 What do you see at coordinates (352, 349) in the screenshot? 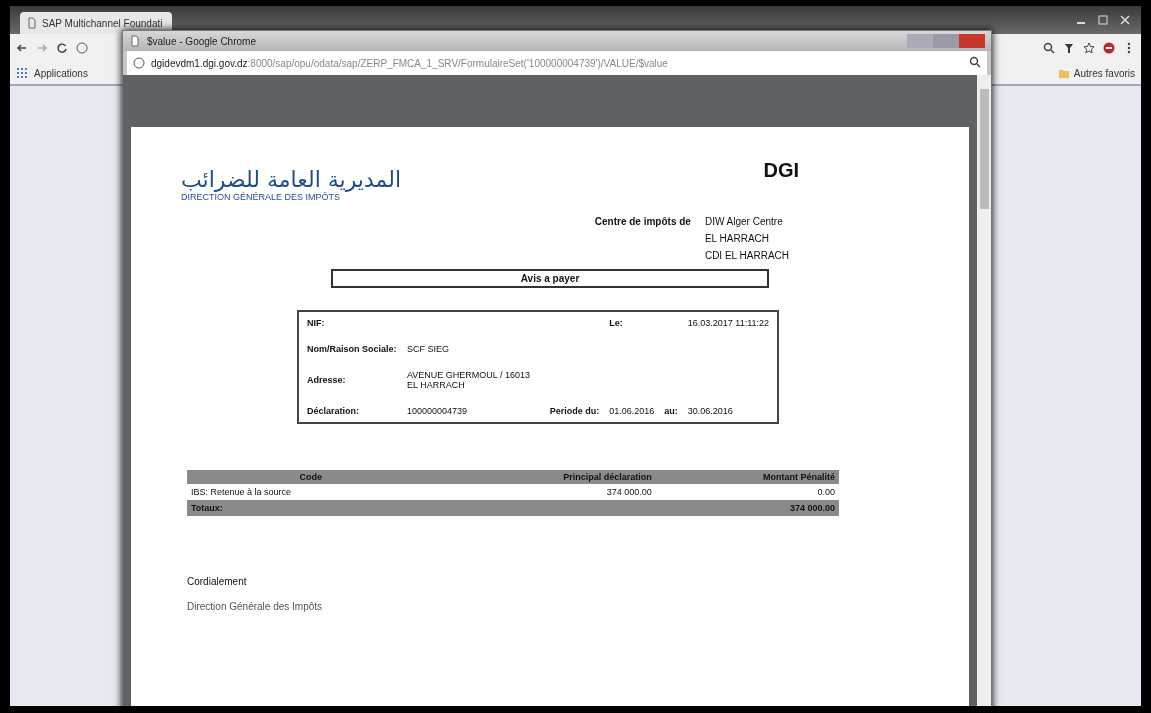
I see `field-label: Nom/Raison Sociale:` at bounding box center [352, 349].